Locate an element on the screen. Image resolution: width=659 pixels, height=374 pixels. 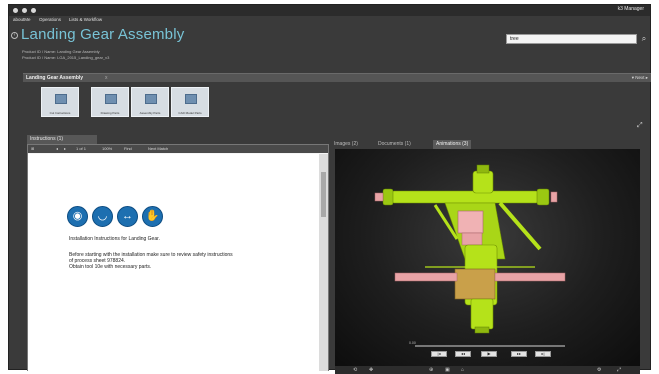
thumbnail-label: Drawing Parts is located at coordinates (110, 113).